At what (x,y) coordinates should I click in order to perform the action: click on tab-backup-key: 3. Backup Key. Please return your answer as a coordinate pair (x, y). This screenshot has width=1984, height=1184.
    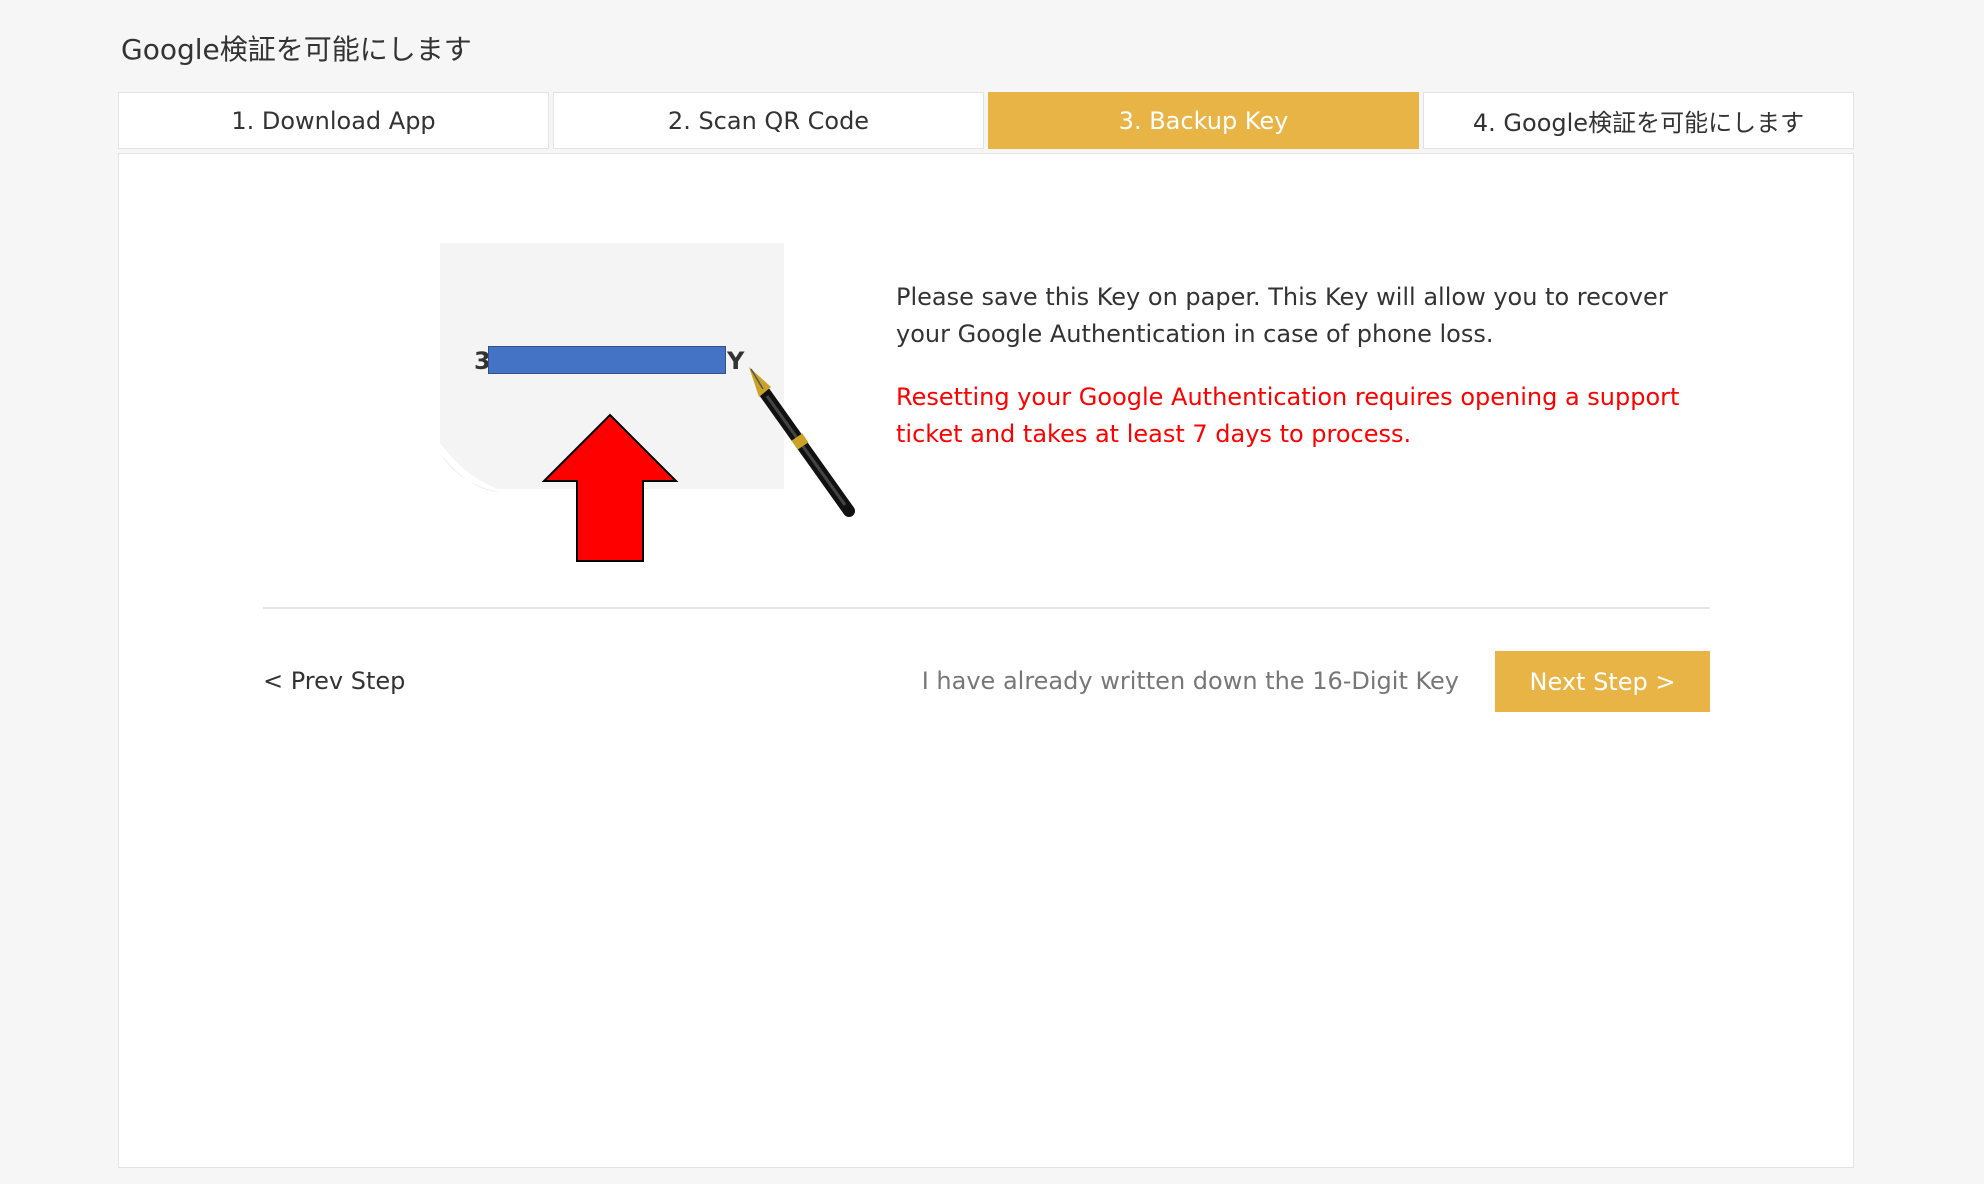
    Looking at the image, I should click on (1203, 120).